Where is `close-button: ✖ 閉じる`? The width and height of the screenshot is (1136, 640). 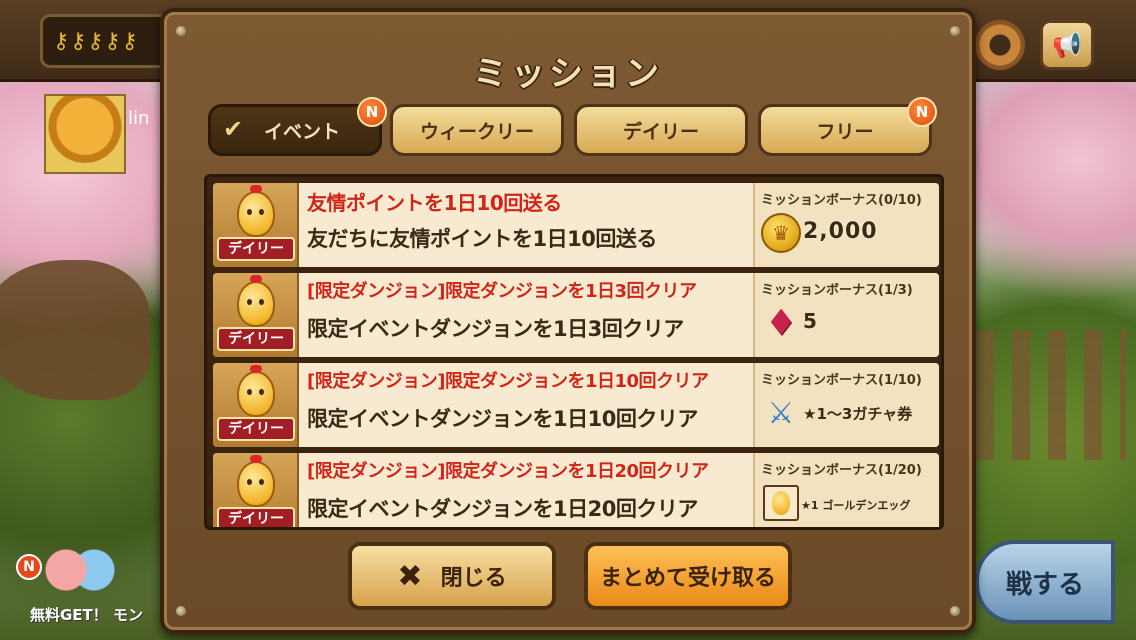
close-button: ✖ 閉じる is located at coordinates (452, 576).